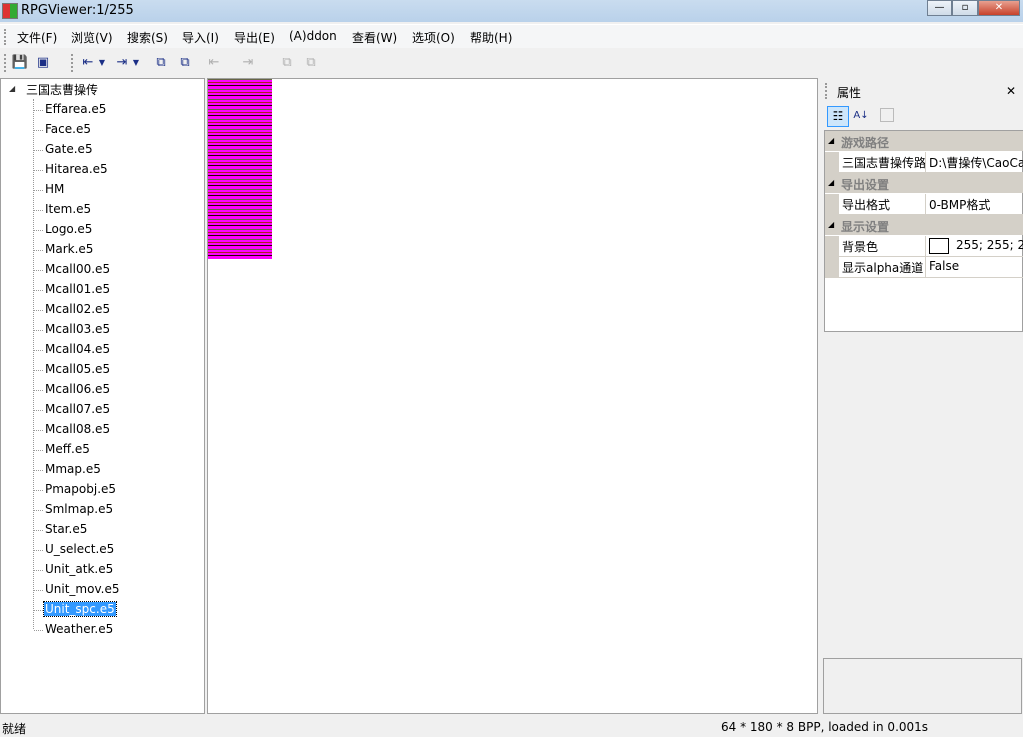 The image size is (1023, 737). Describe the element at coordinates (922, 686) in the screenshot. I see `property-description` at that location.